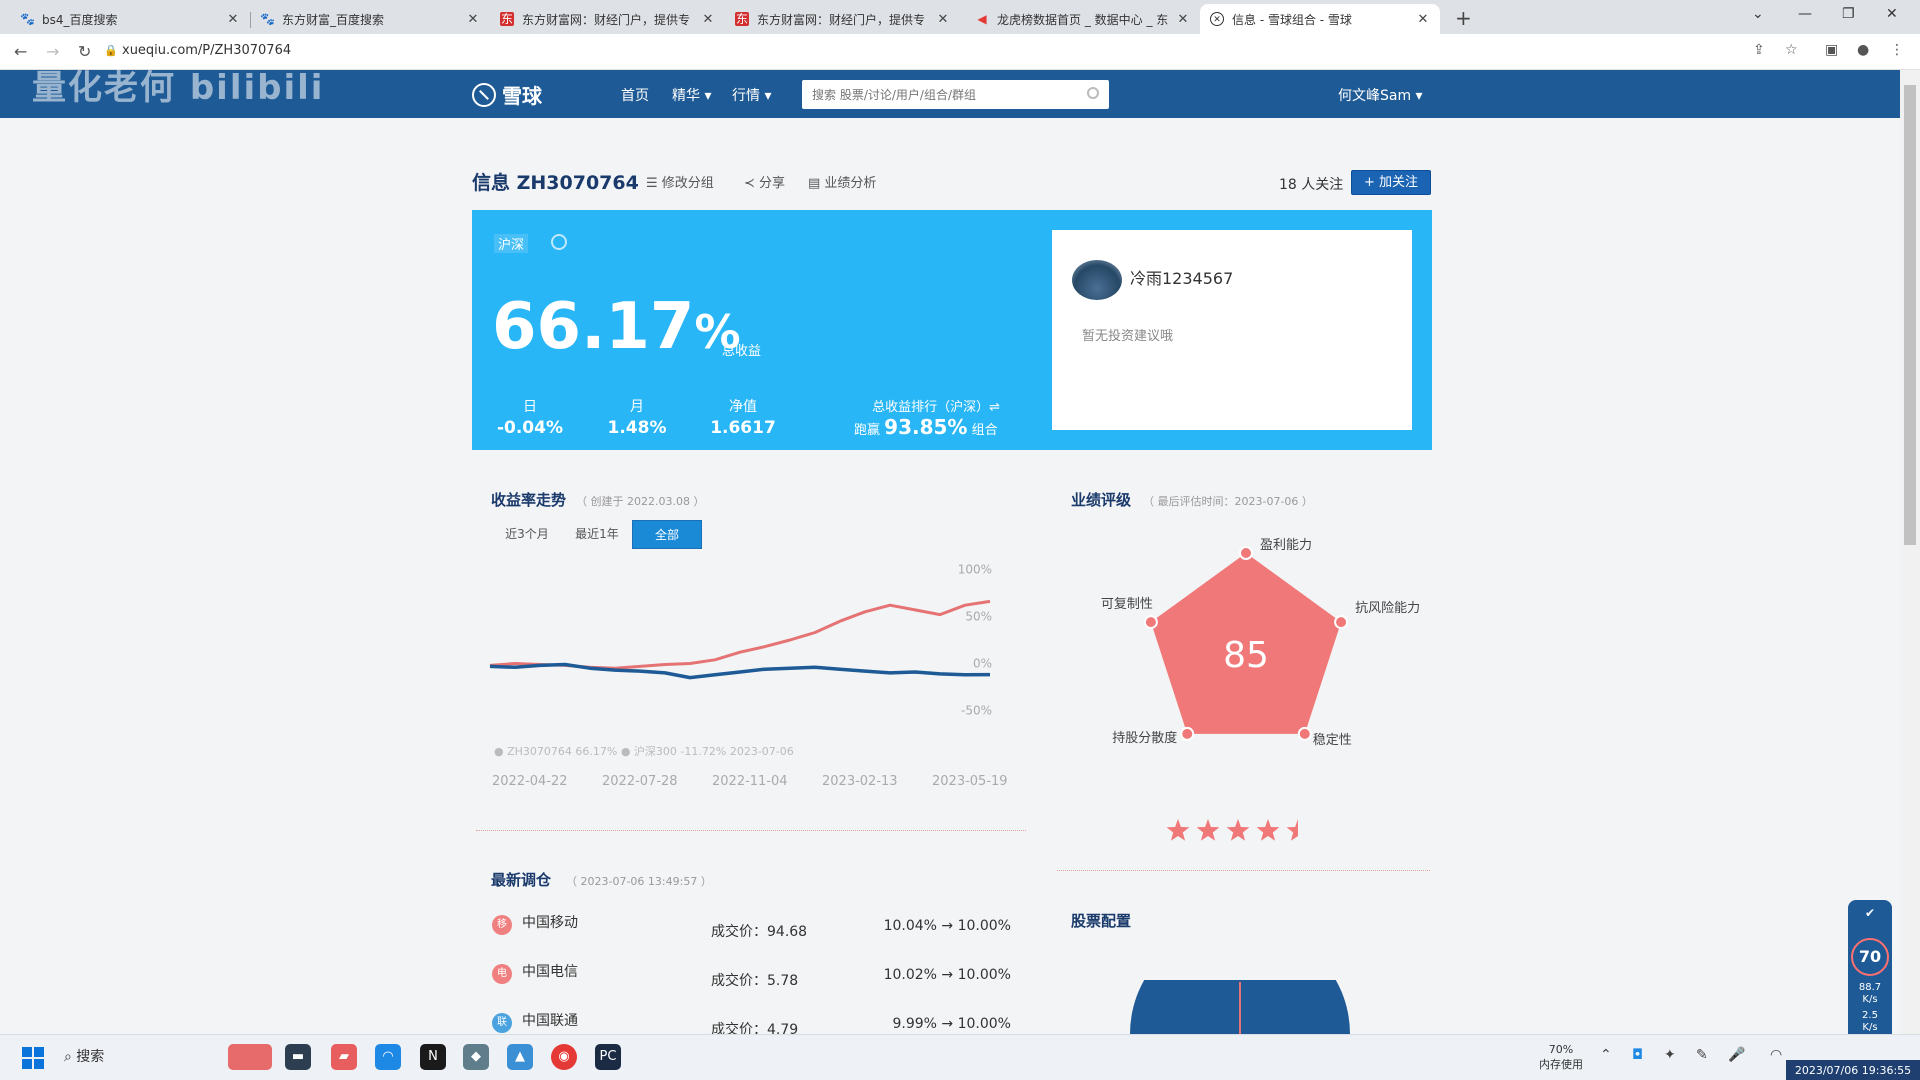 Image resolution: width=1920 pixels, height=1080 pixels. What do you see at coordinates (1606, 1055) in the screenshot?
I see `chevron-up-icon: ⌃` at bounding box center [1606, 1055].